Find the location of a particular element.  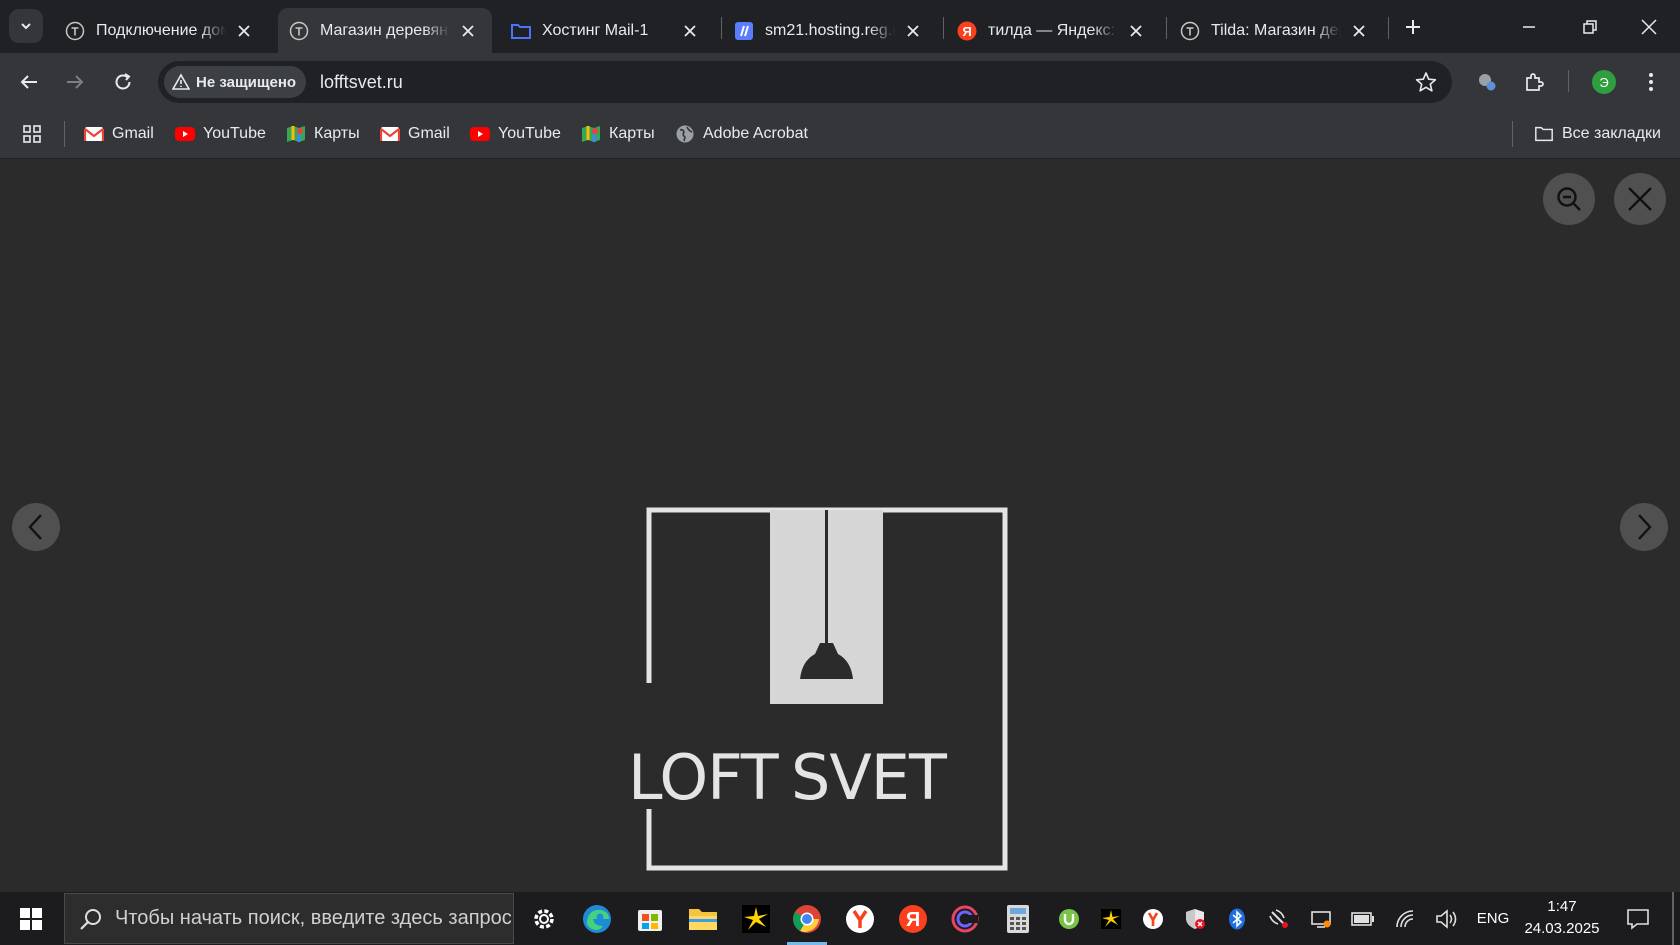

bookmark-adobe-acrobat: Adobe Acrobat is located at coordinates (741, 134).